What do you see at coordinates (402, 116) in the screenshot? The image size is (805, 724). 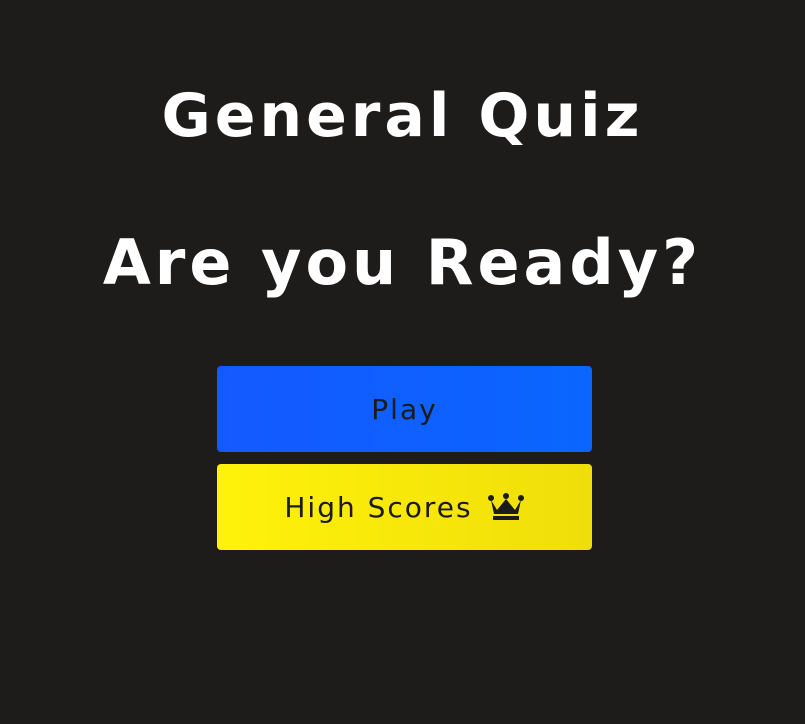 I see `page-title: General Quiz` at bounding box center [402, 116].